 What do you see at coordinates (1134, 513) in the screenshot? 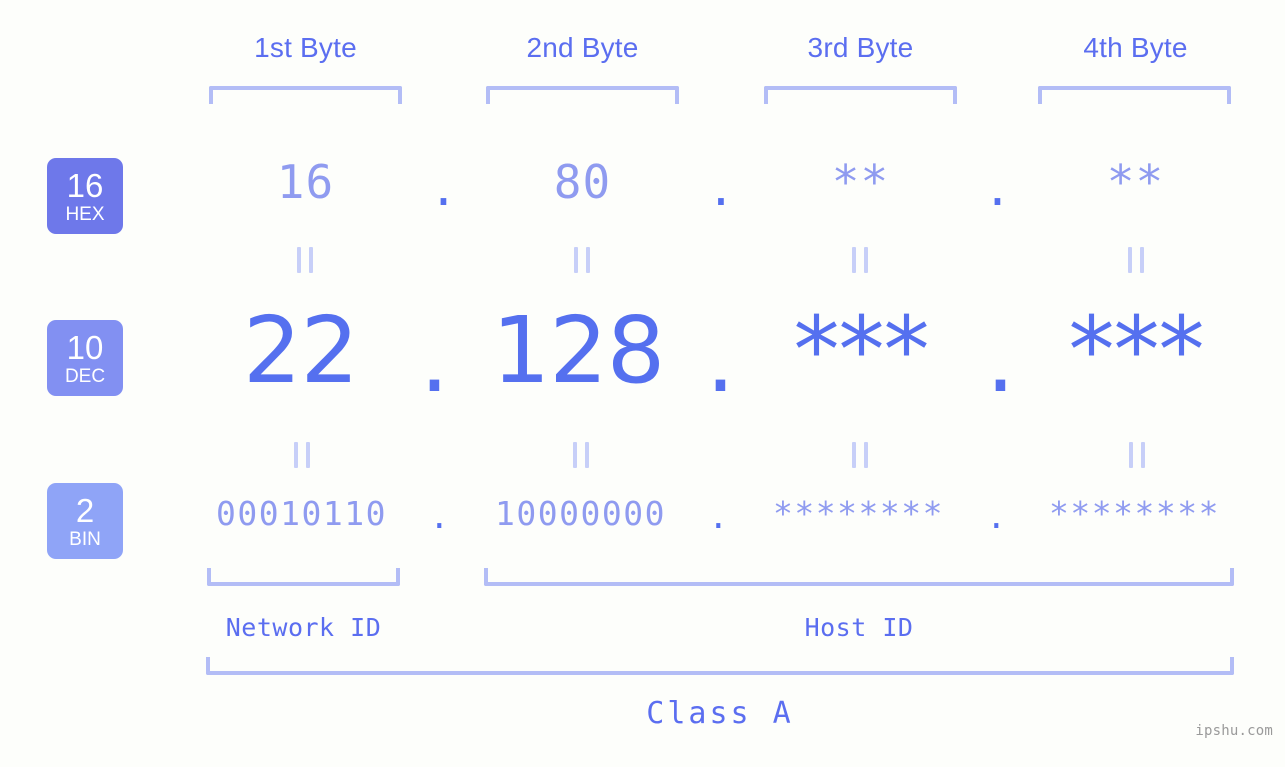
I see `bin-byte-4: ********` at bounding box center [1134, 513].